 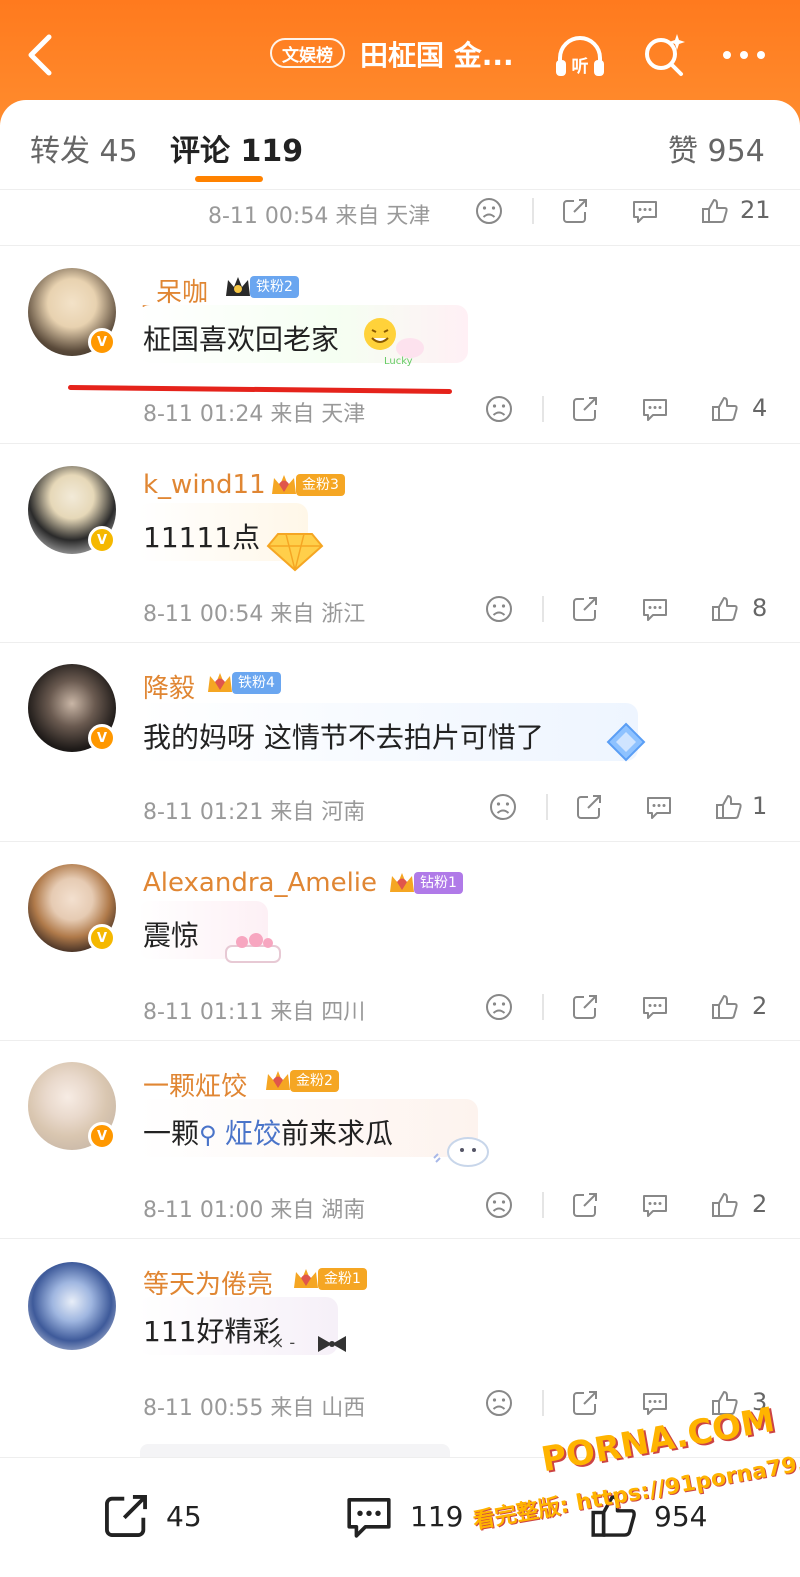 What do you see at coordinates (208, 1135) in the screenshot?
I see `topic-search-icon: ⚲` at bounding box center [208, 1135].